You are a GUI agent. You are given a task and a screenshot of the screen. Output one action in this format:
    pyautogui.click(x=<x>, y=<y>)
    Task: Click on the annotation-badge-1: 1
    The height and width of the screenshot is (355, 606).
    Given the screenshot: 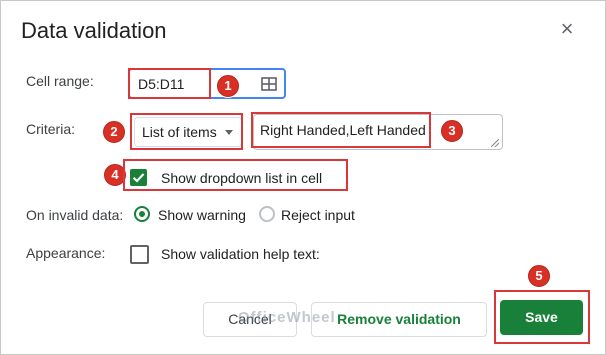 What is the action you would take?
    pyautogui.click(x=228, y=86)
    